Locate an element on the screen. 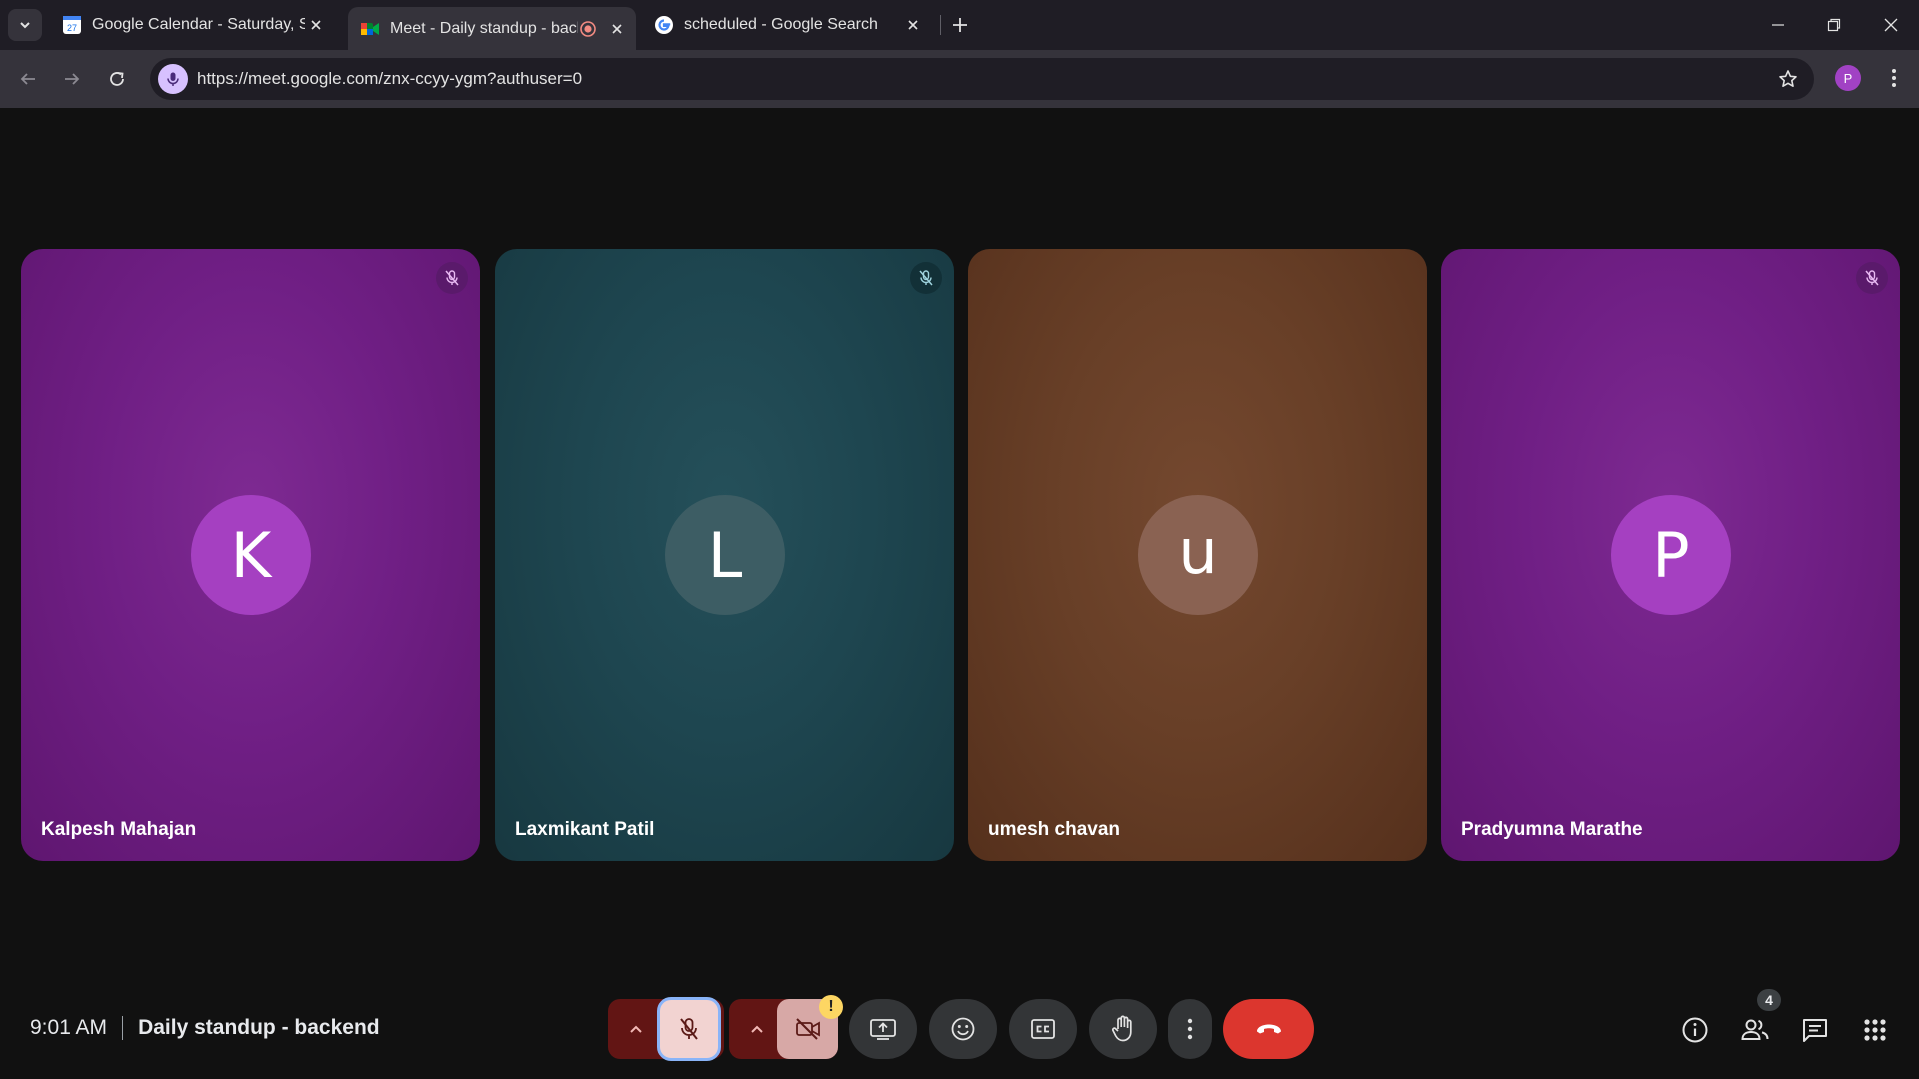 The height and width of the screenshot is (1079, 1919). captions-button is located at coordinates (1043, 1029).